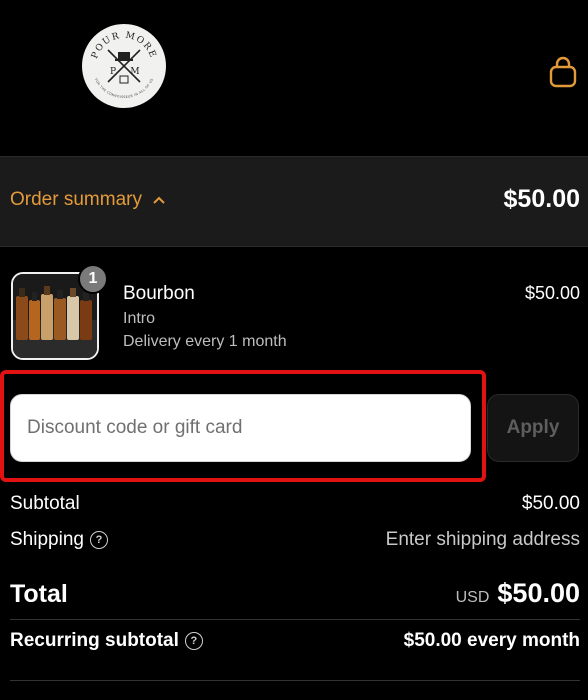 Image resolution: width=588 pixels, height=700 pixels. I want to click on total-amount: $50.00, so click(538, 593).